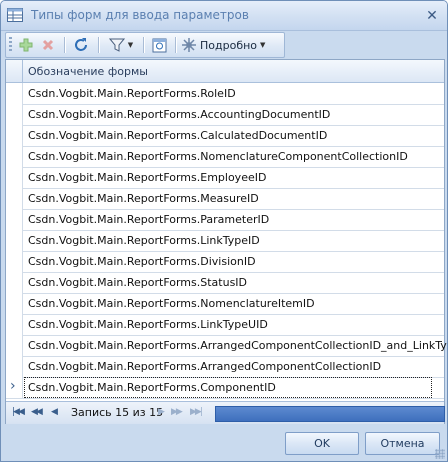  Describe the element at coordinates (148, 219) in the screenshot. I see `form-name-cell: Csdn.Vogbit.Main.ReportForms.ParameterID` at that location.